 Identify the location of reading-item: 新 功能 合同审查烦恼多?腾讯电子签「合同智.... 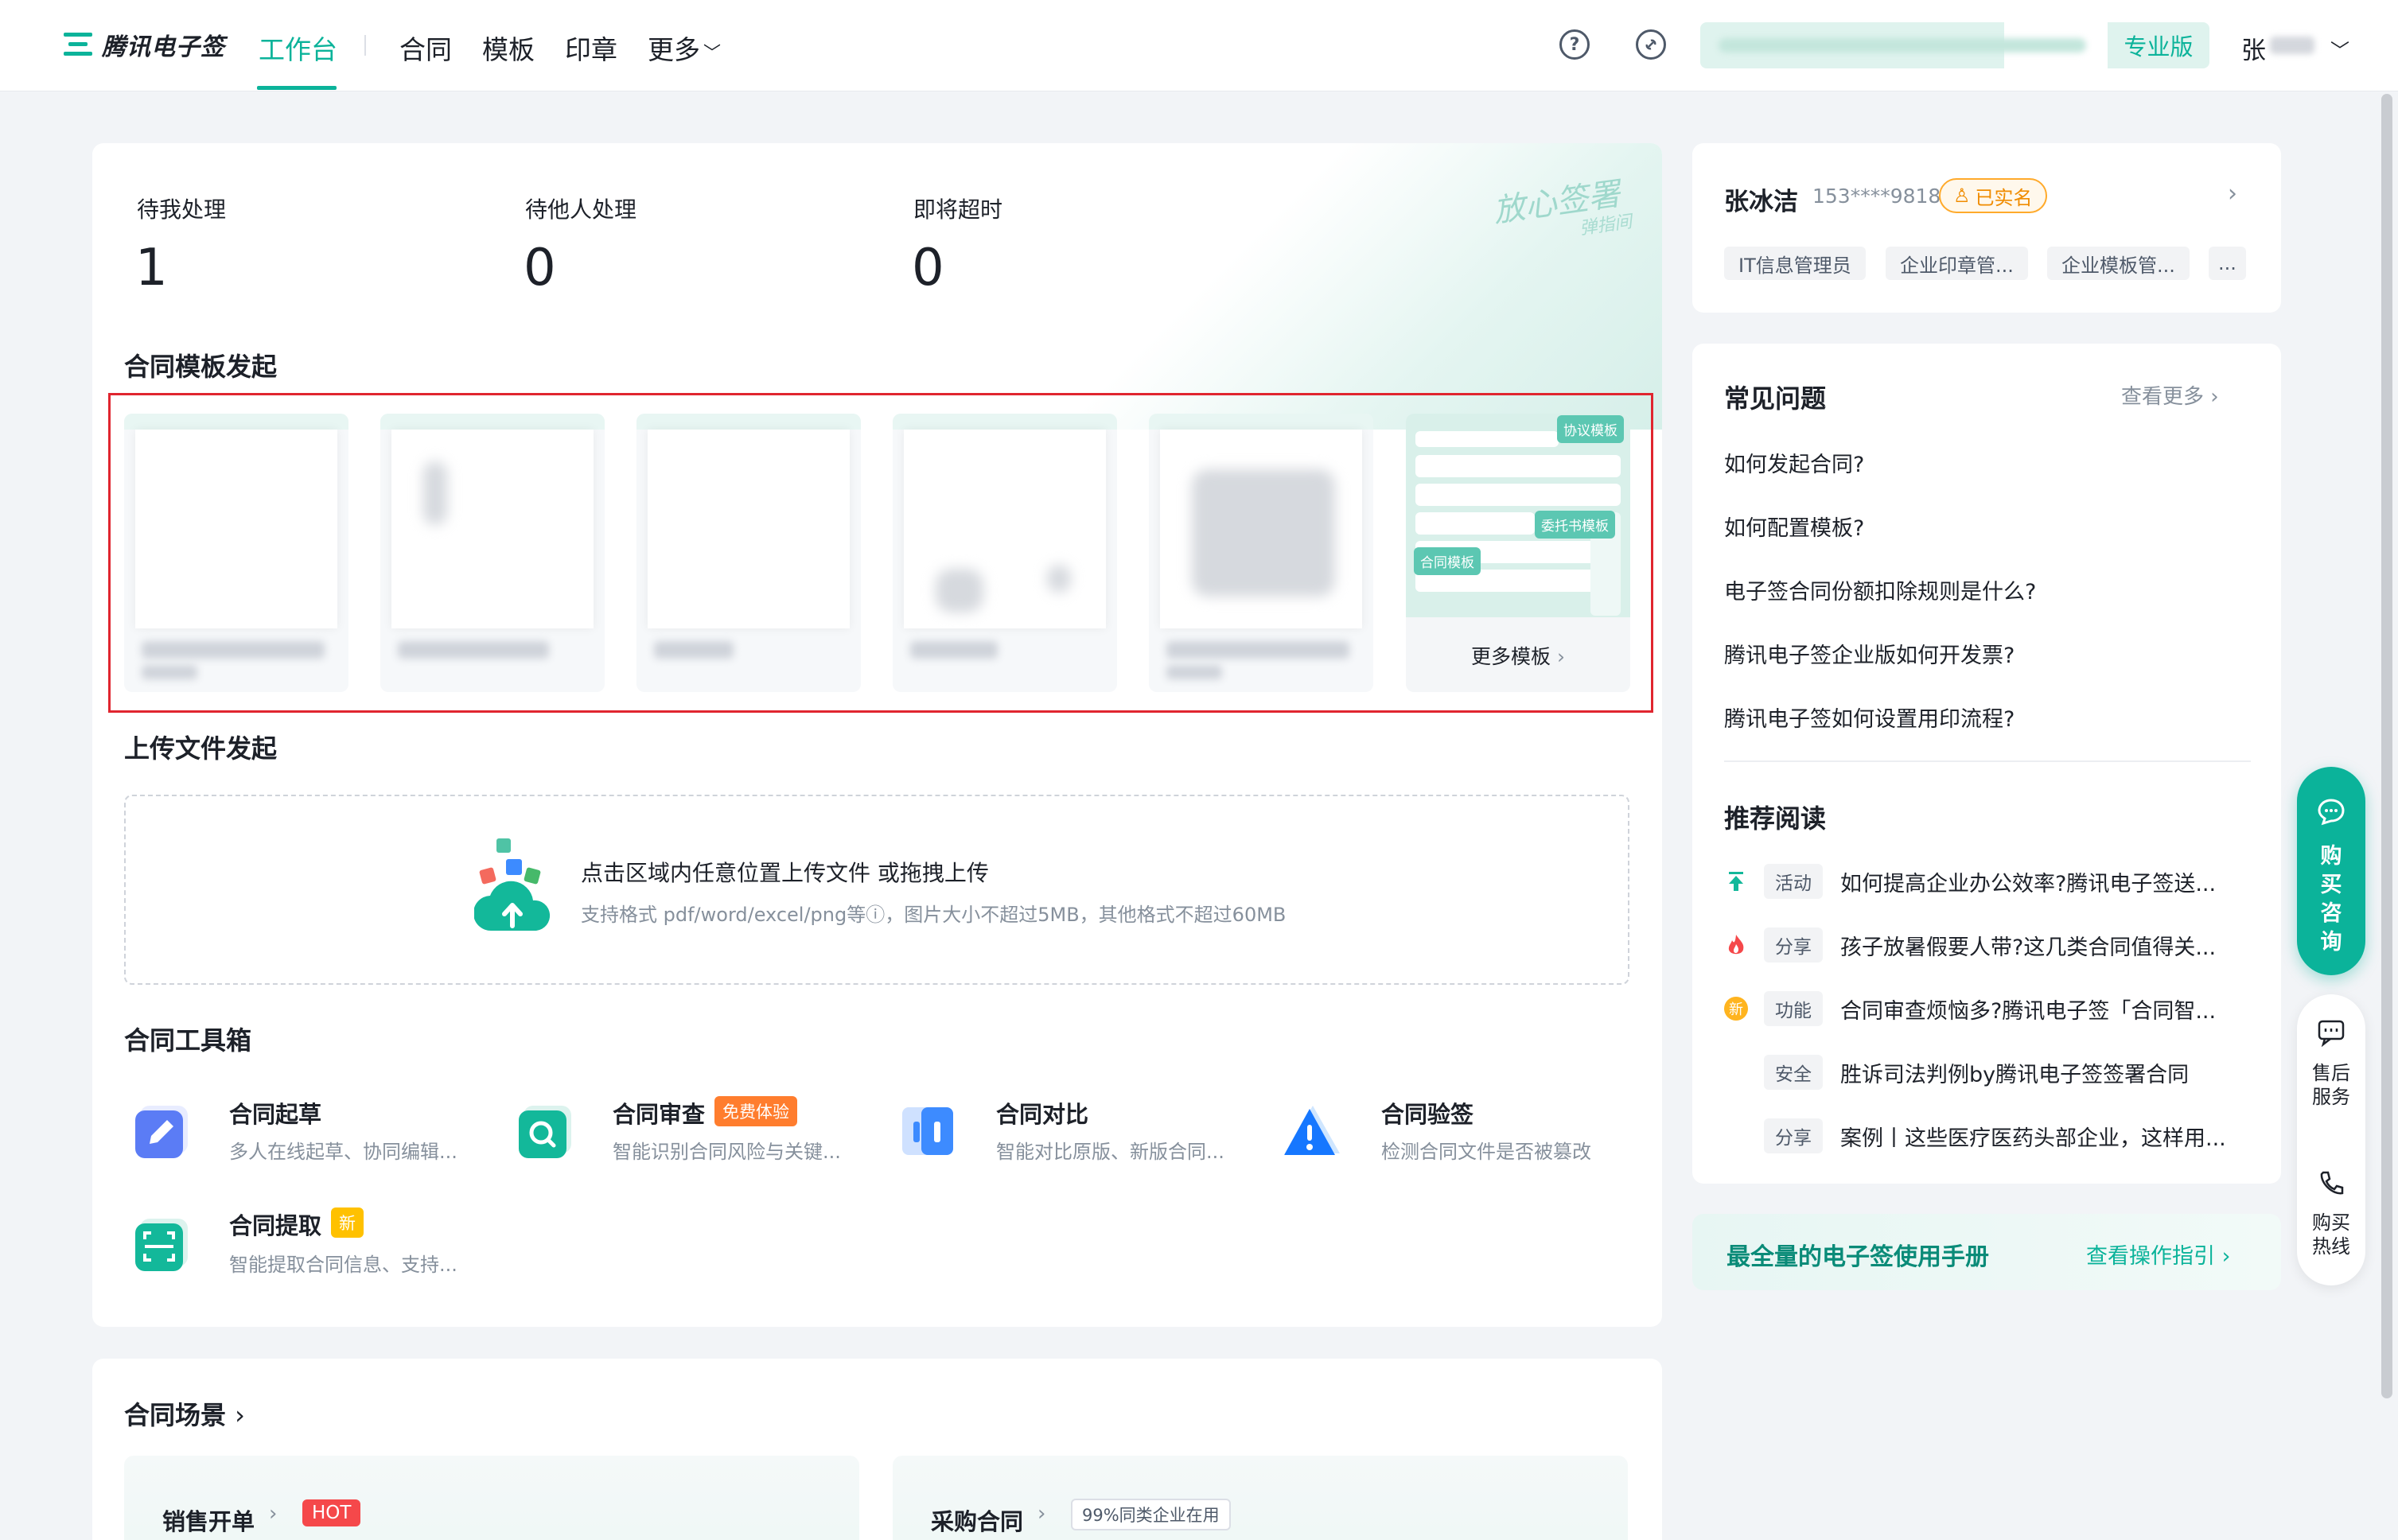
(1970, 1008).